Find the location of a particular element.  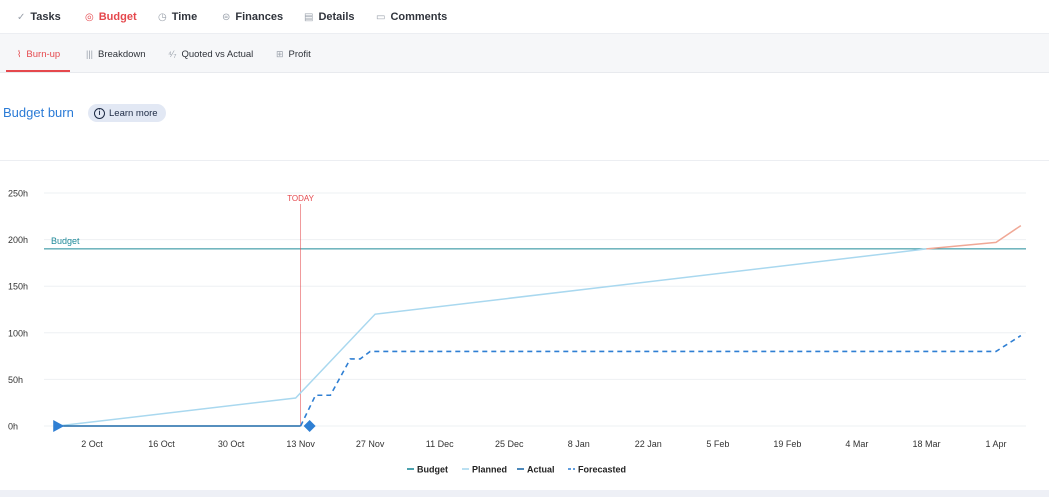

x-tick-label: 11 Dec is located at coordinates (440, 444).